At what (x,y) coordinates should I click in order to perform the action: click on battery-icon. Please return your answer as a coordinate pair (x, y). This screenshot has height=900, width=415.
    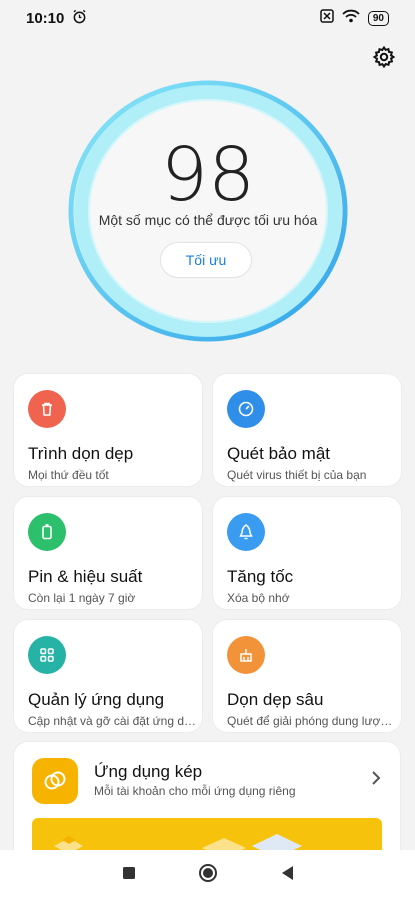
    Looking at the image, I should click on (47, 532).